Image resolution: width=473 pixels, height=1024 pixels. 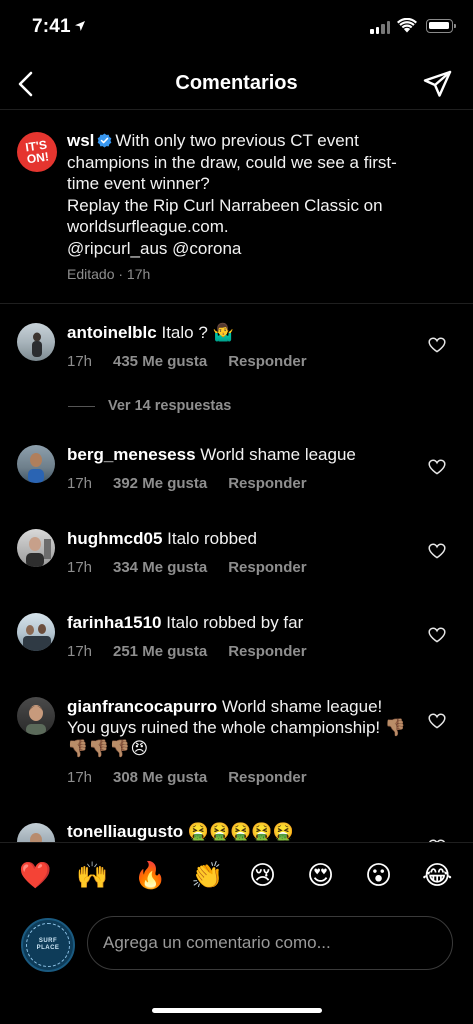 What do you see at coordinates (437, 876) in the screenshot?
I see `emoji-laughing-button: 😂` at bounding box center [437, 876].